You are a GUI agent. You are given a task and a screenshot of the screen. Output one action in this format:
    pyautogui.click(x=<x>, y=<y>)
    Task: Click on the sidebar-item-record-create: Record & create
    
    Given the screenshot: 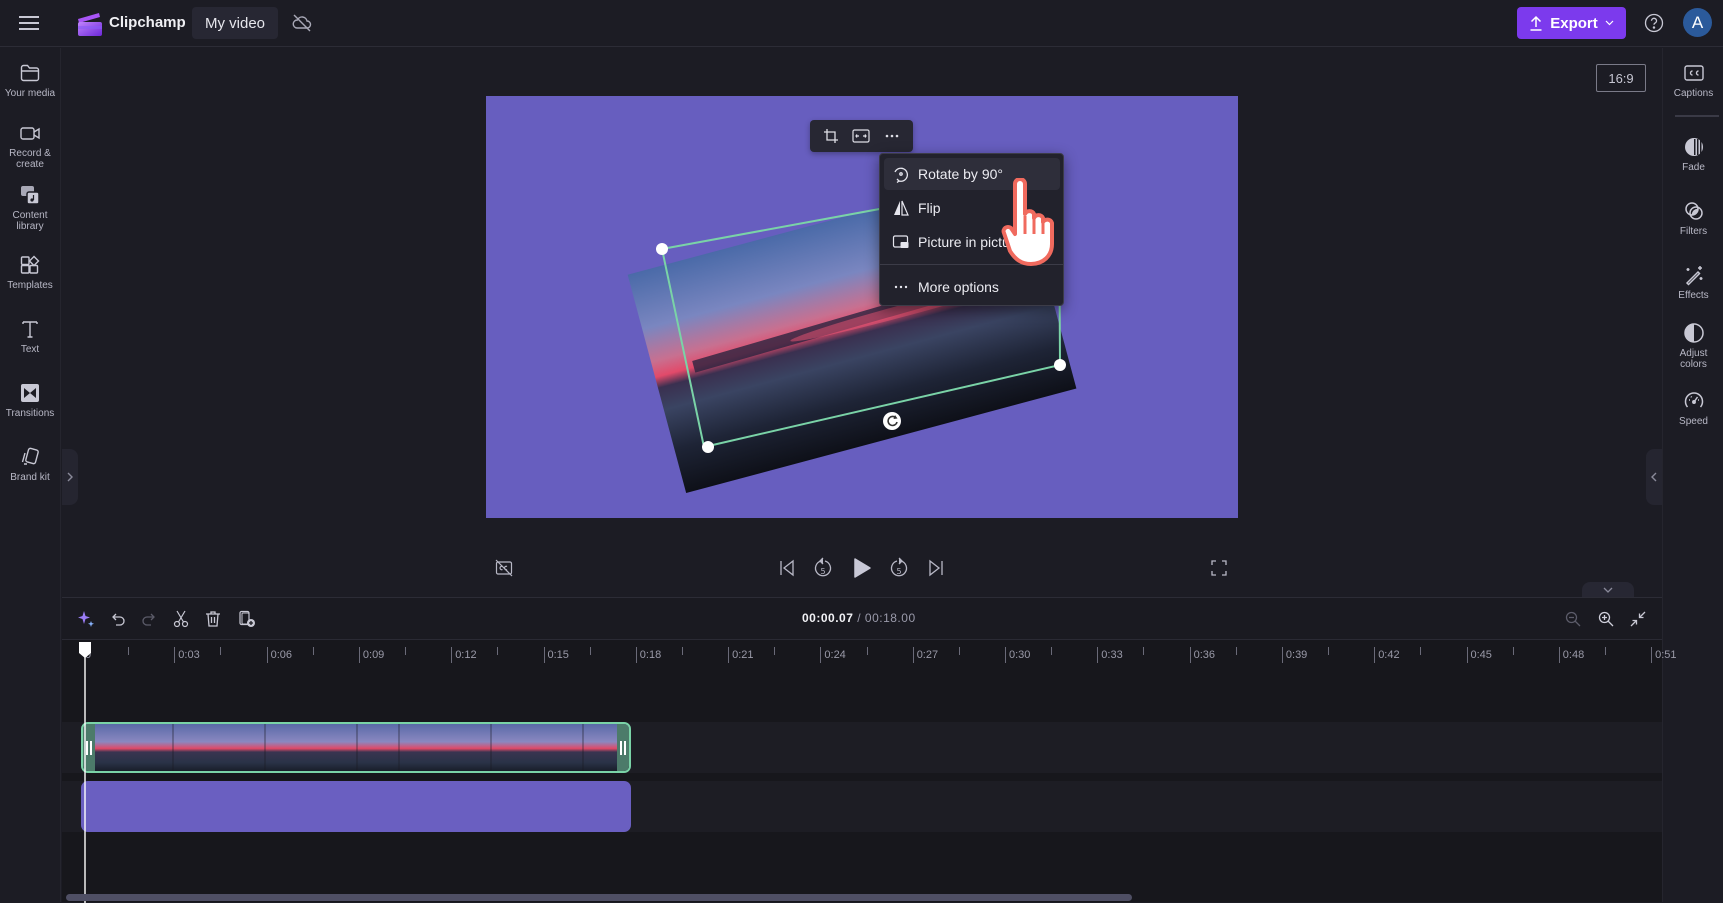 What is the action you would take?
    pyautogui.click(x=30, y=146)
    